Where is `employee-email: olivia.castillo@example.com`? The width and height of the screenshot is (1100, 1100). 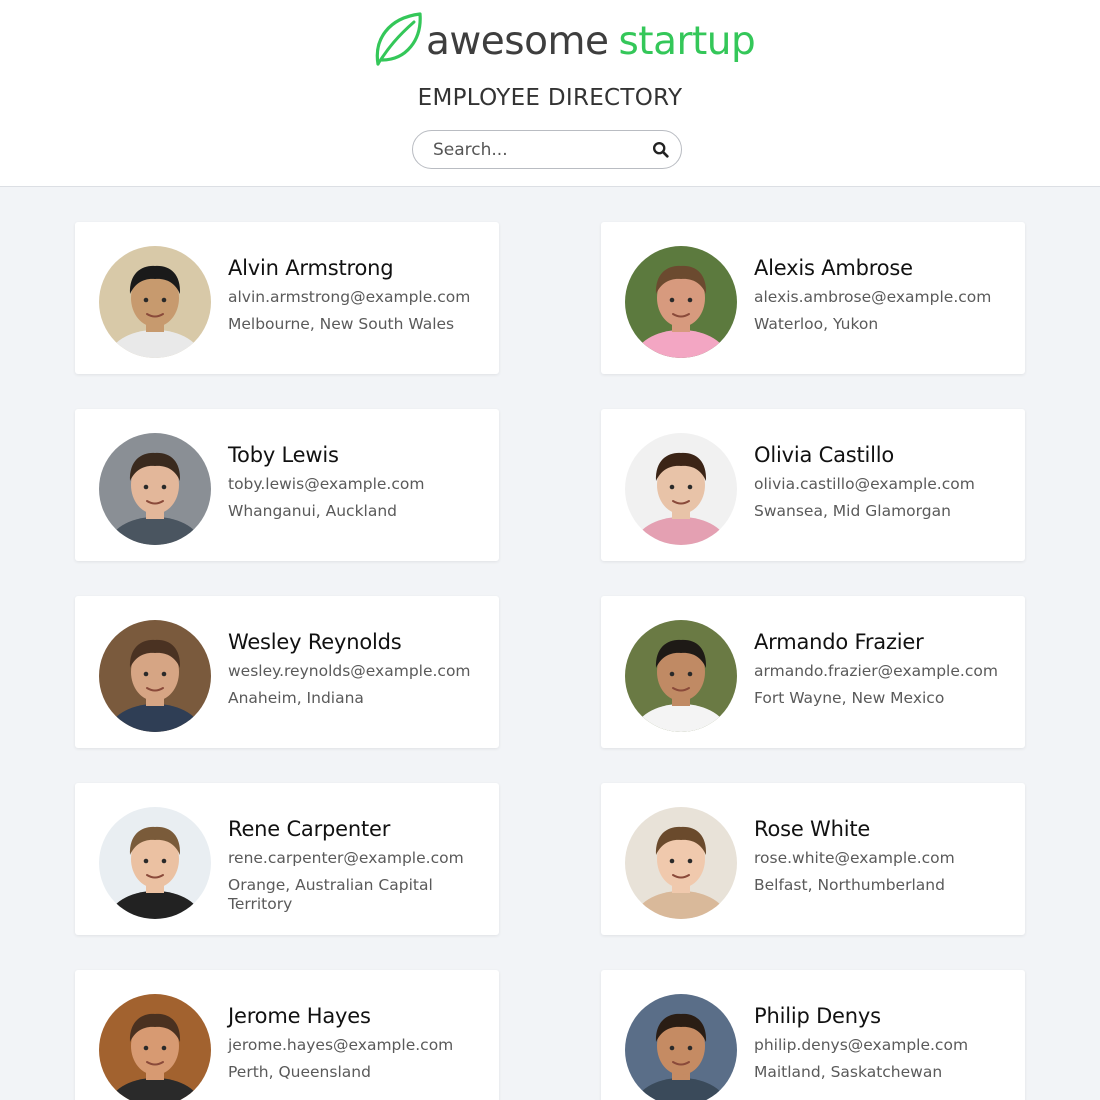
employee-email: olivia.castillo@example.com is located at coordinates (886, 484).